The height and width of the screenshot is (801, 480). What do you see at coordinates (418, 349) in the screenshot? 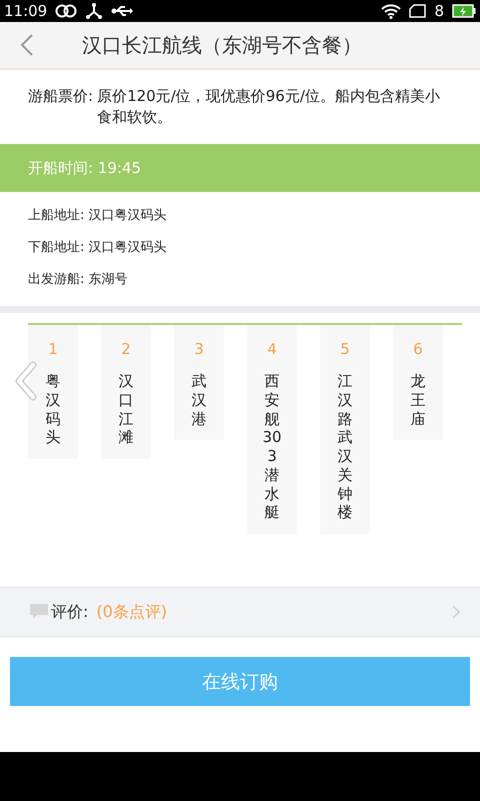
I see `stop-number: 6` at bounding box center [418, 349].